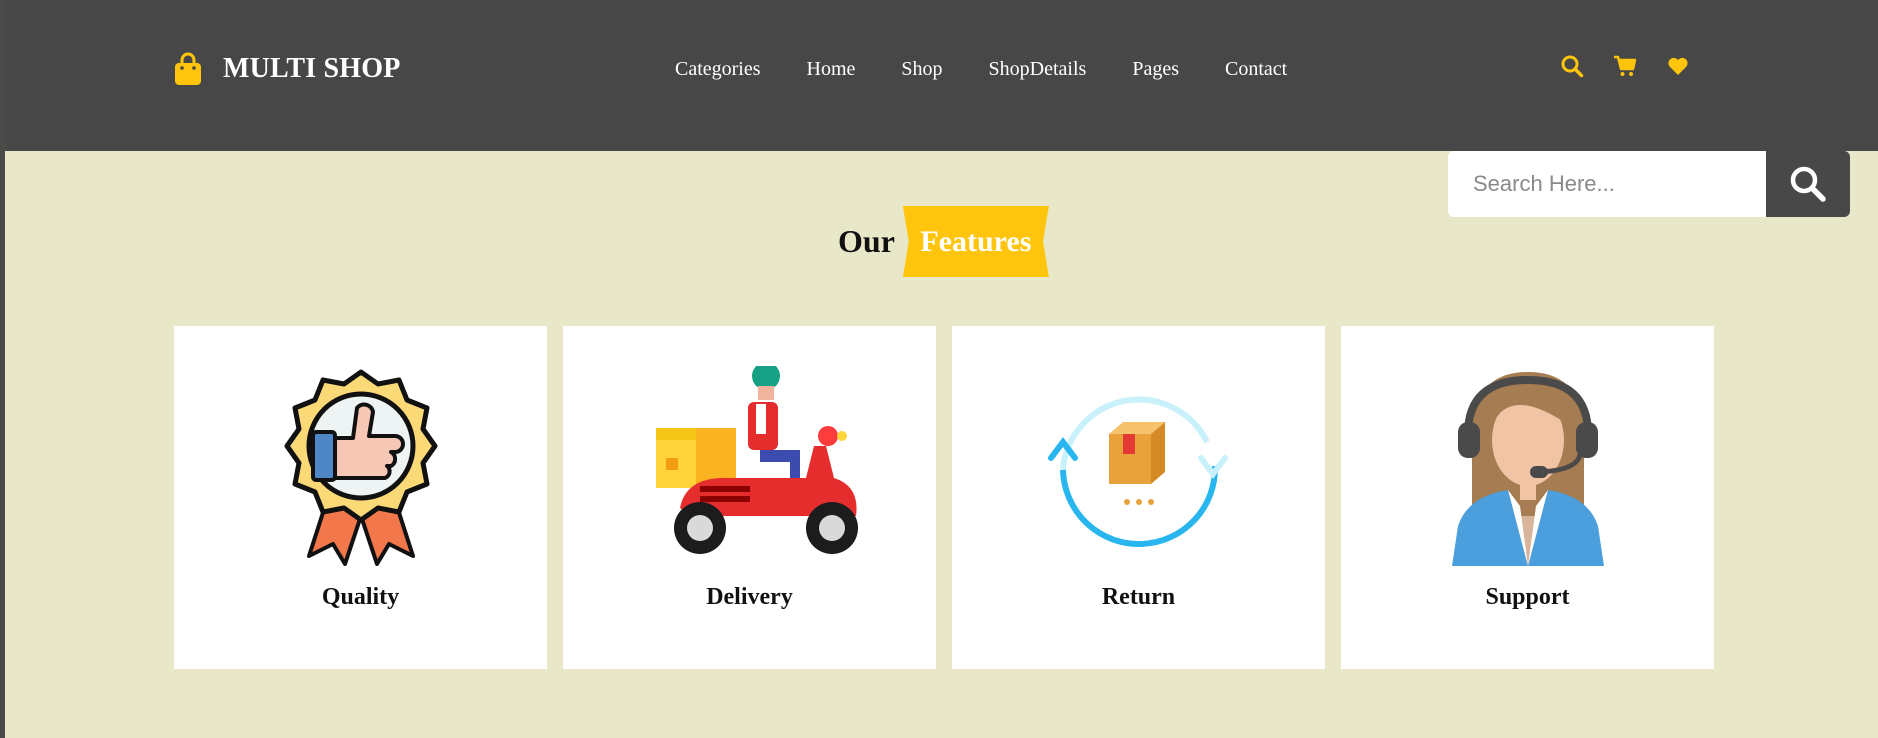 The width and height of the screenshot is (1878, 738). I want to click on heading-highlight: Features, so click(976, 241).